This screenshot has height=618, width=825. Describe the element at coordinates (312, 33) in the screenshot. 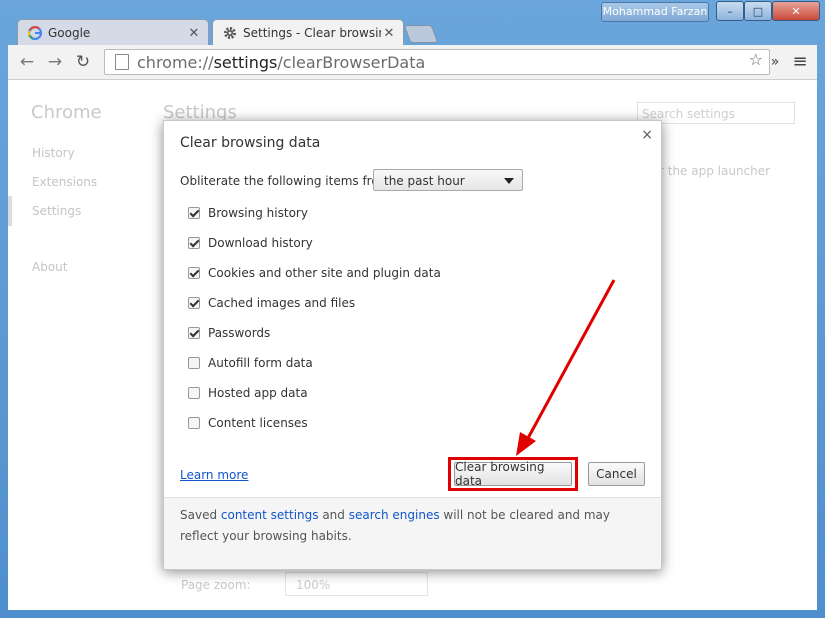

I see `tab-label: Settings - Clear browsing data` at that location.